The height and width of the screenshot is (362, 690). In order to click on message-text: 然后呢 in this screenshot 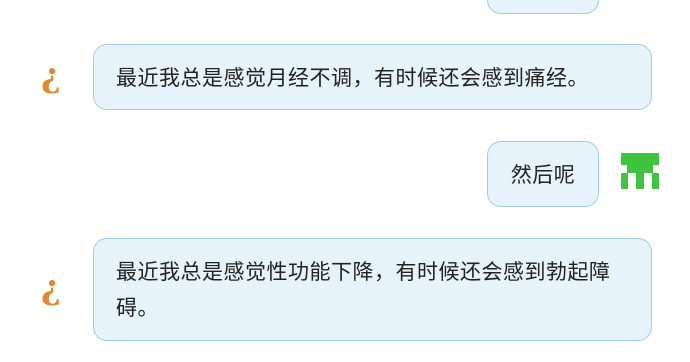, I will do `click(543, 175)`.